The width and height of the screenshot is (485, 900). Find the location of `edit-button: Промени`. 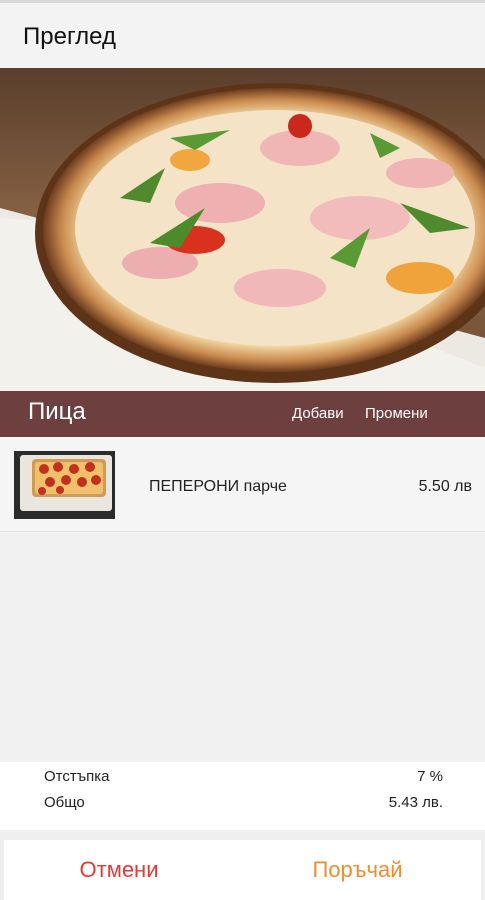

edit-button: Промени is located at coordinates (396, 413).